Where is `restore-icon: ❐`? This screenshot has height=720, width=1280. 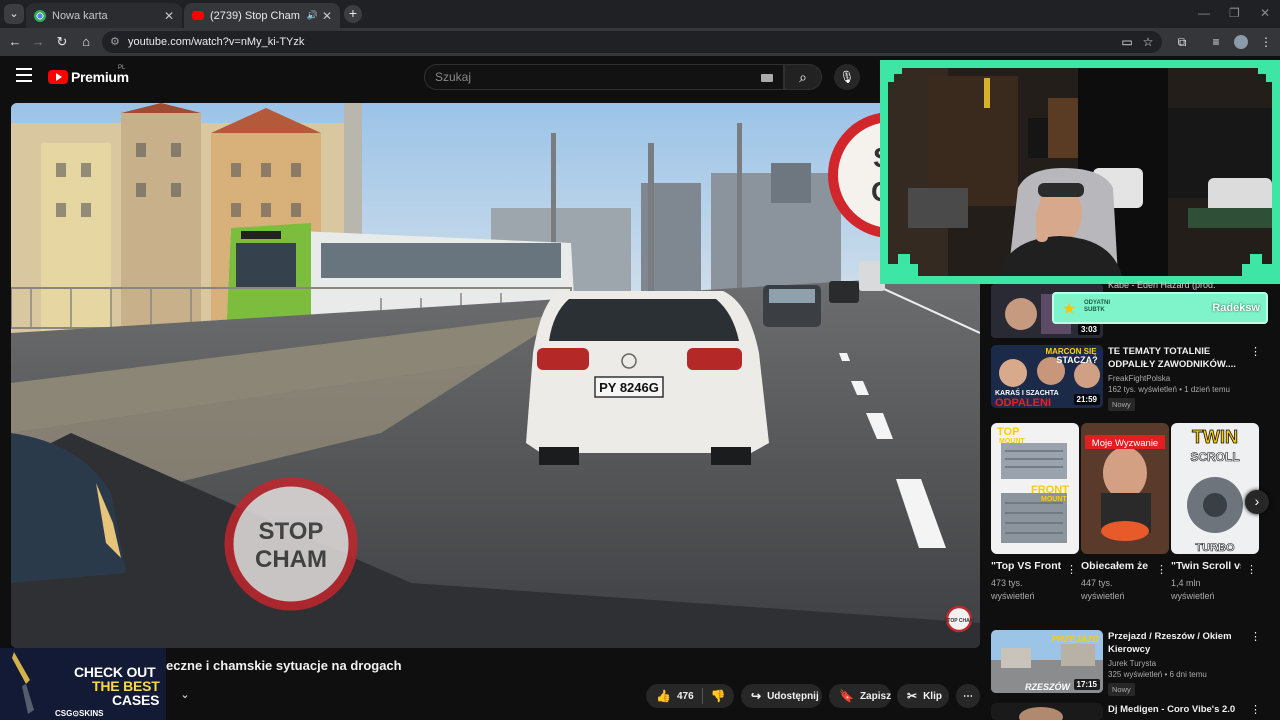 restore-icon: ❐ is located at coordinates (1234, 13).